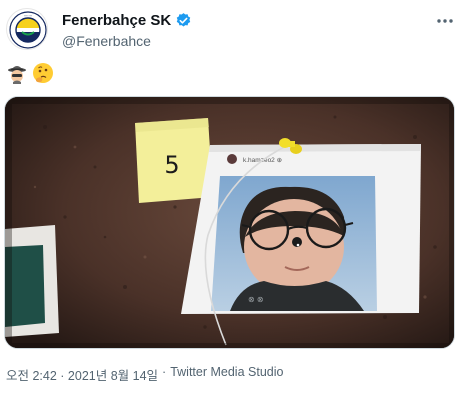 The width and height of the screenshot is (459, 405). What do you see at coordinates (127, 41) in the screenshot?
I see `handle: @Fenerbahce` at bounding box center [127, 41].